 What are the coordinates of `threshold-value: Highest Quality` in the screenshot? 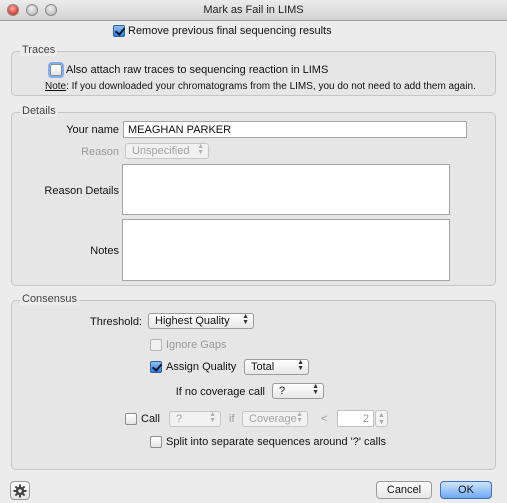 It's located at (192, 321).